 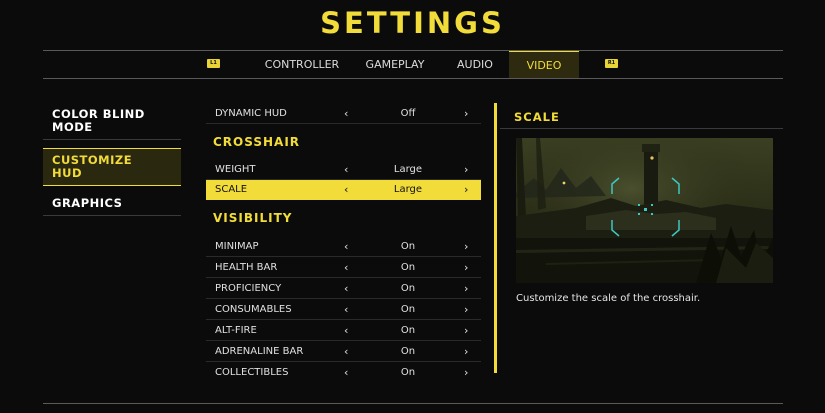 I want to click on setting-row-weight: WEIGHT ‹ Large ›, so click(x=343, y=170).